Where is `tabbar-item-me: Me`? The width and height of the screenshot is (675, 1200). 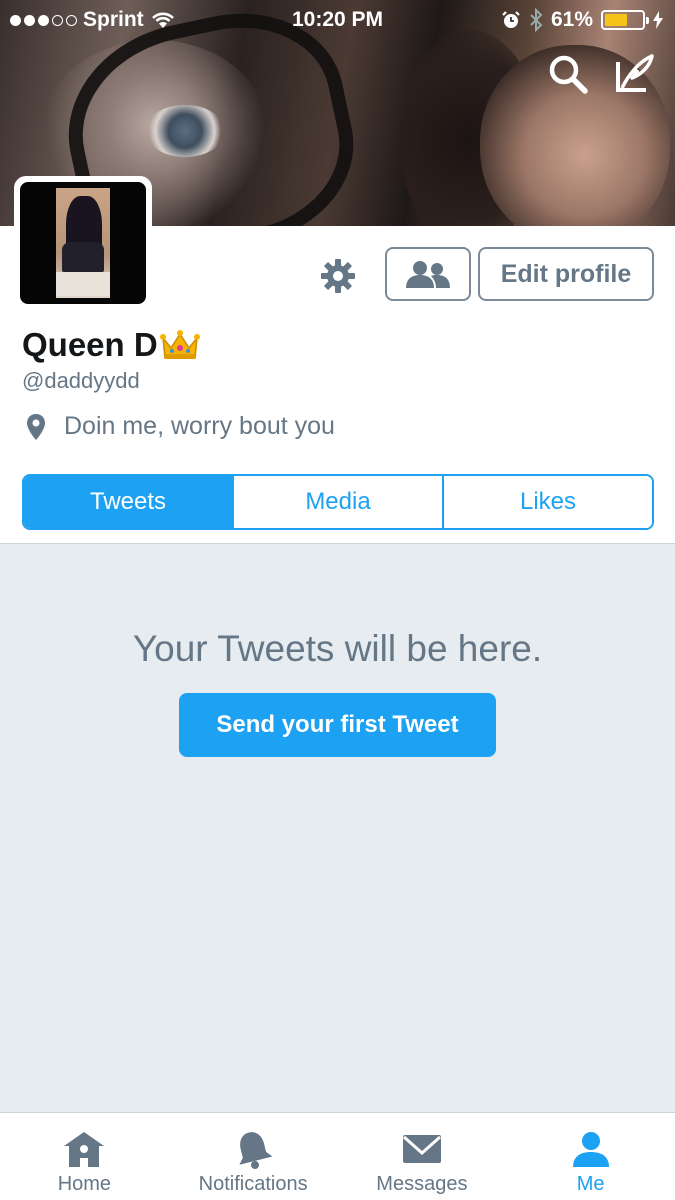 tabbar-item-me: Me is located at coordinates (590, 1156).